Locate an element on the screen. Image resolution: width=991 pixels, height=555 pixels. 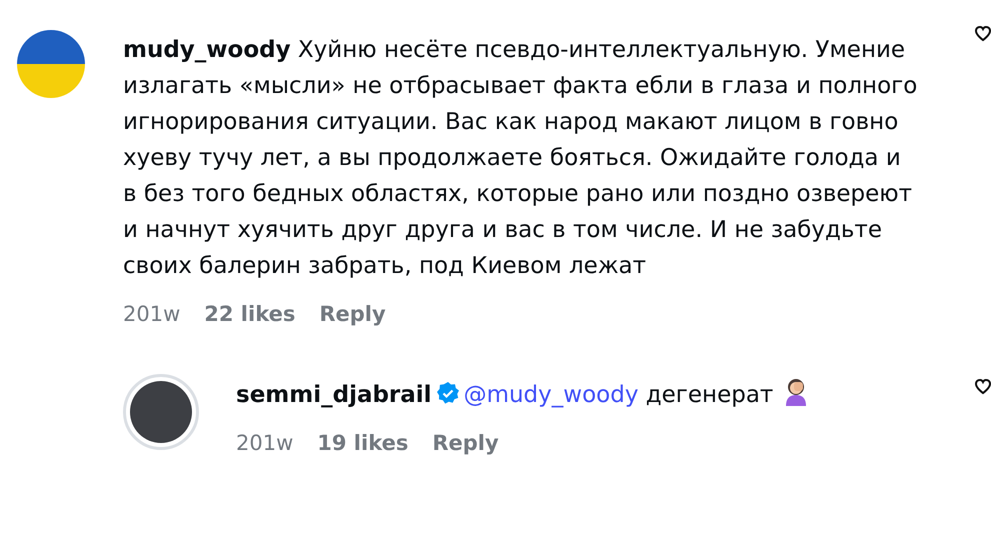
comment-text: semmi_djabrail @mudy_woody дегенерат is located at coordinates (578, 394).